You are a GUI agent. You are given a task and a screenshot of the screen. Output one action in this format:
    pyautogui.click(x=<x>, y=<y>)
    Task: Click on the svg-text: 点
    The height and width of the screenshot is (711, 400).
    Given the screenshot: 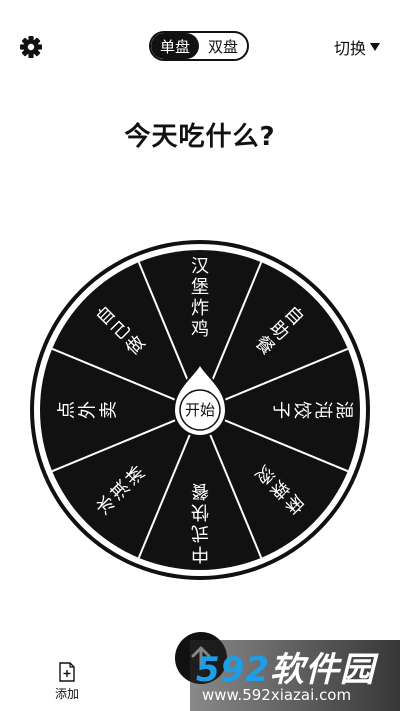 What is the action you would take?
    pyautogui.click(x=67, y=410)
    